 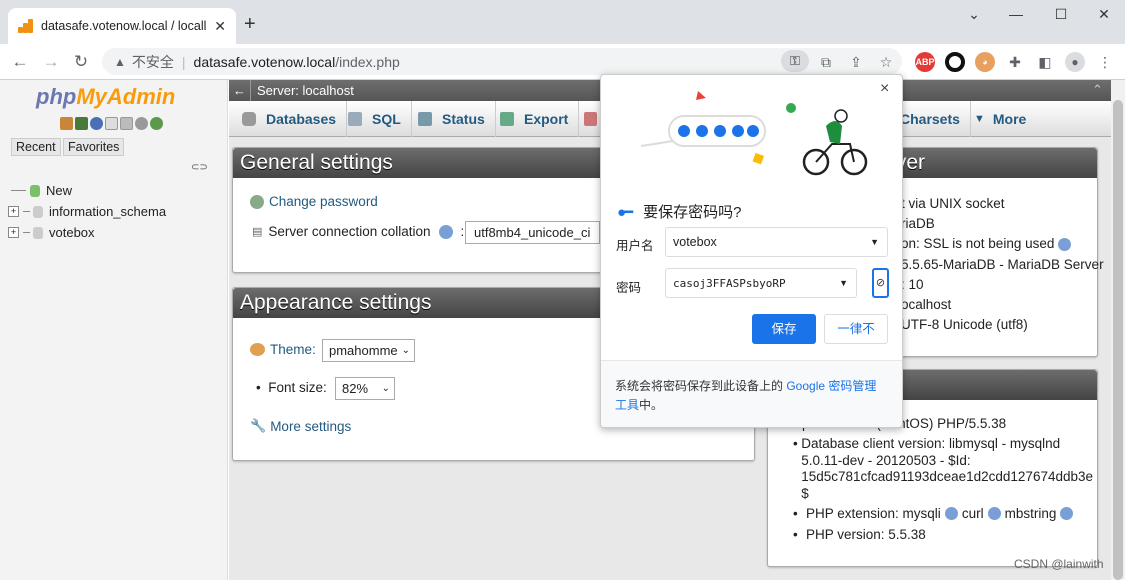 I want to click on php-extension: • PHP extension: mysqli curl mbstring, so click(x=935, y=513).